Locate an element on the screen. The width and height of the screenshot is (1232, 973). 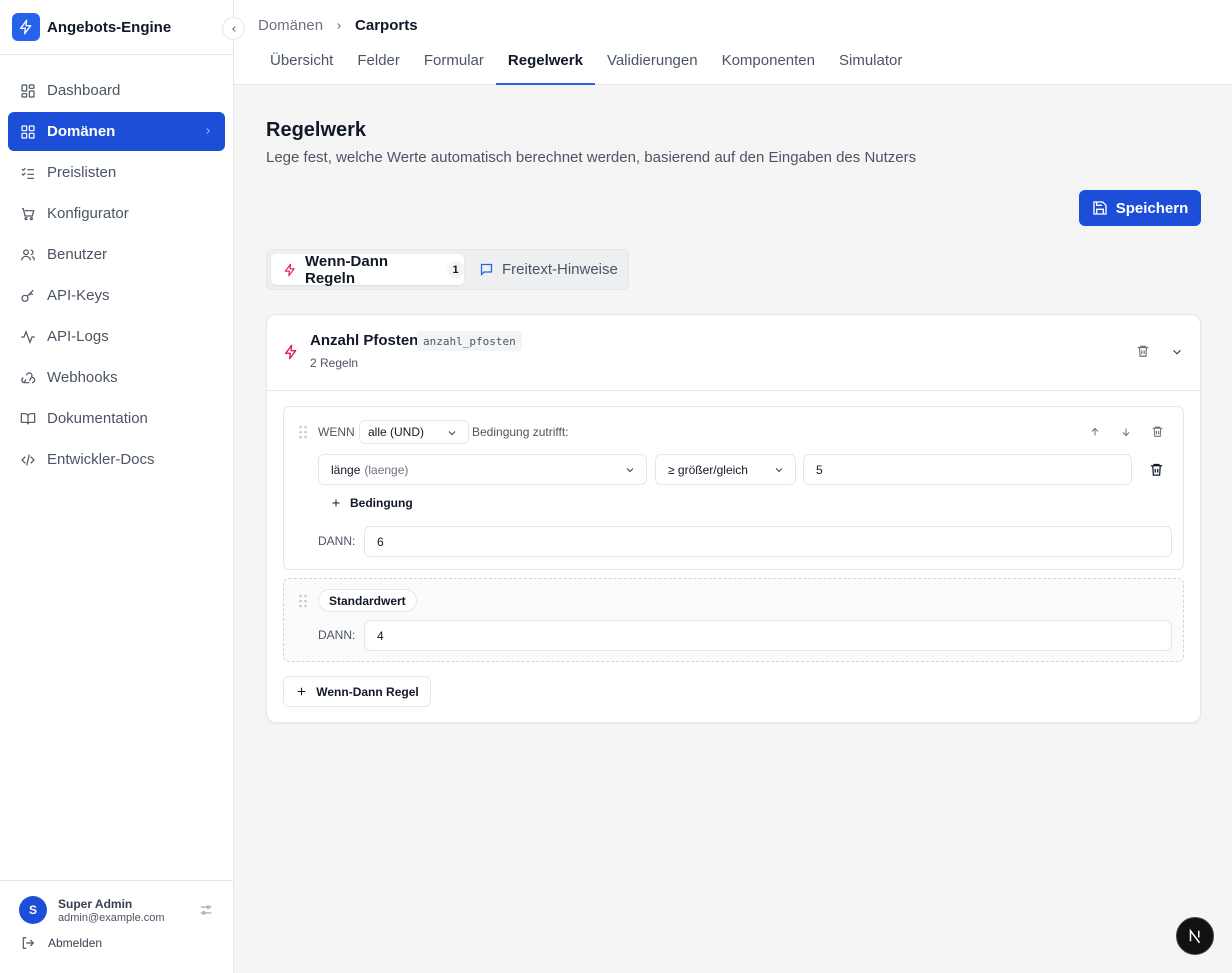
breadcrumb: Domänen Carports is located at coordinates (338, 25).